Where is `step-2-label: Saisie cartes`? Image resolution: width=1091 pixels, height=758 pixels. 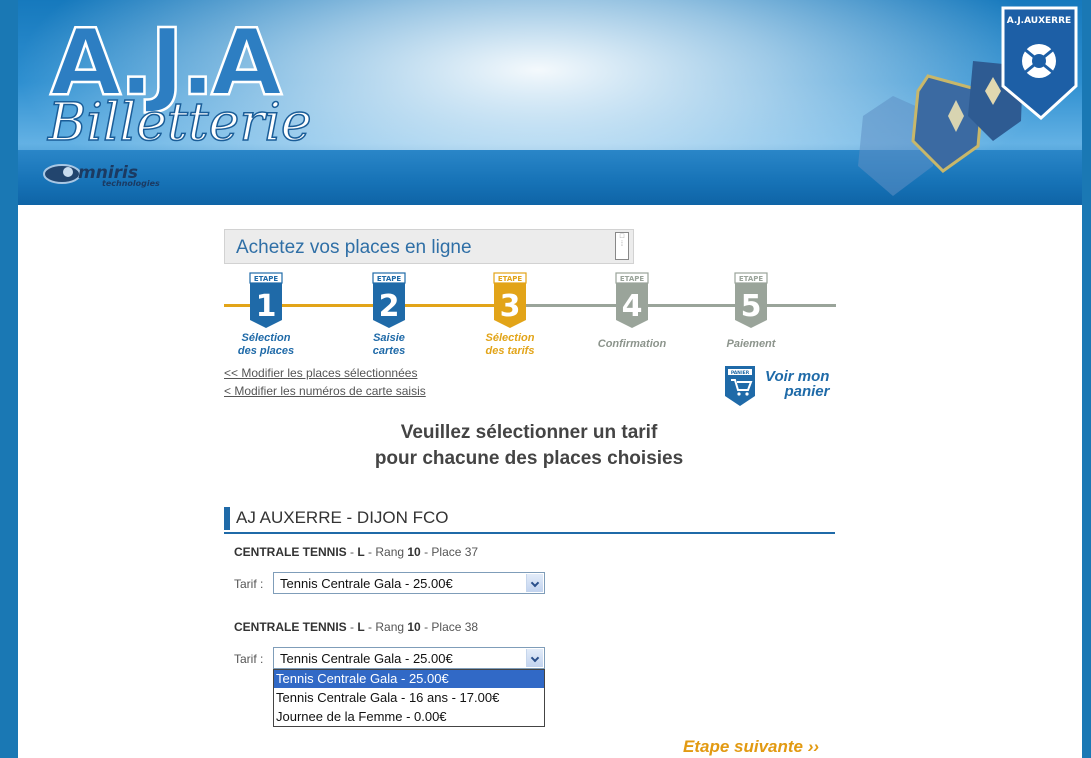 step-2-label: Saisie cartes is located at coordinates (389, 344).